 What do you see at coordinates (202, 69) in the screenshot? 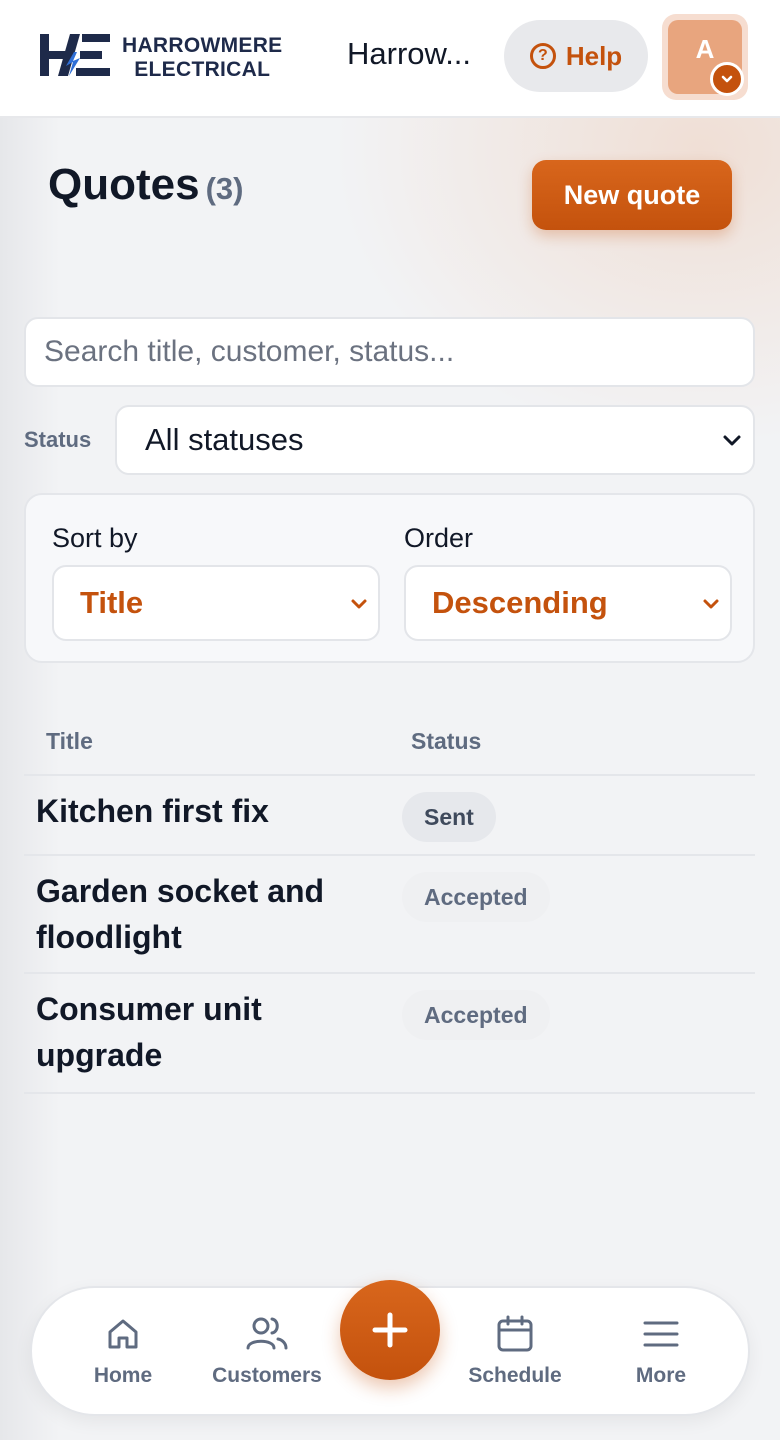
I see `logo-line-2: ELECTRICAL` at bounding box center [202, 69].